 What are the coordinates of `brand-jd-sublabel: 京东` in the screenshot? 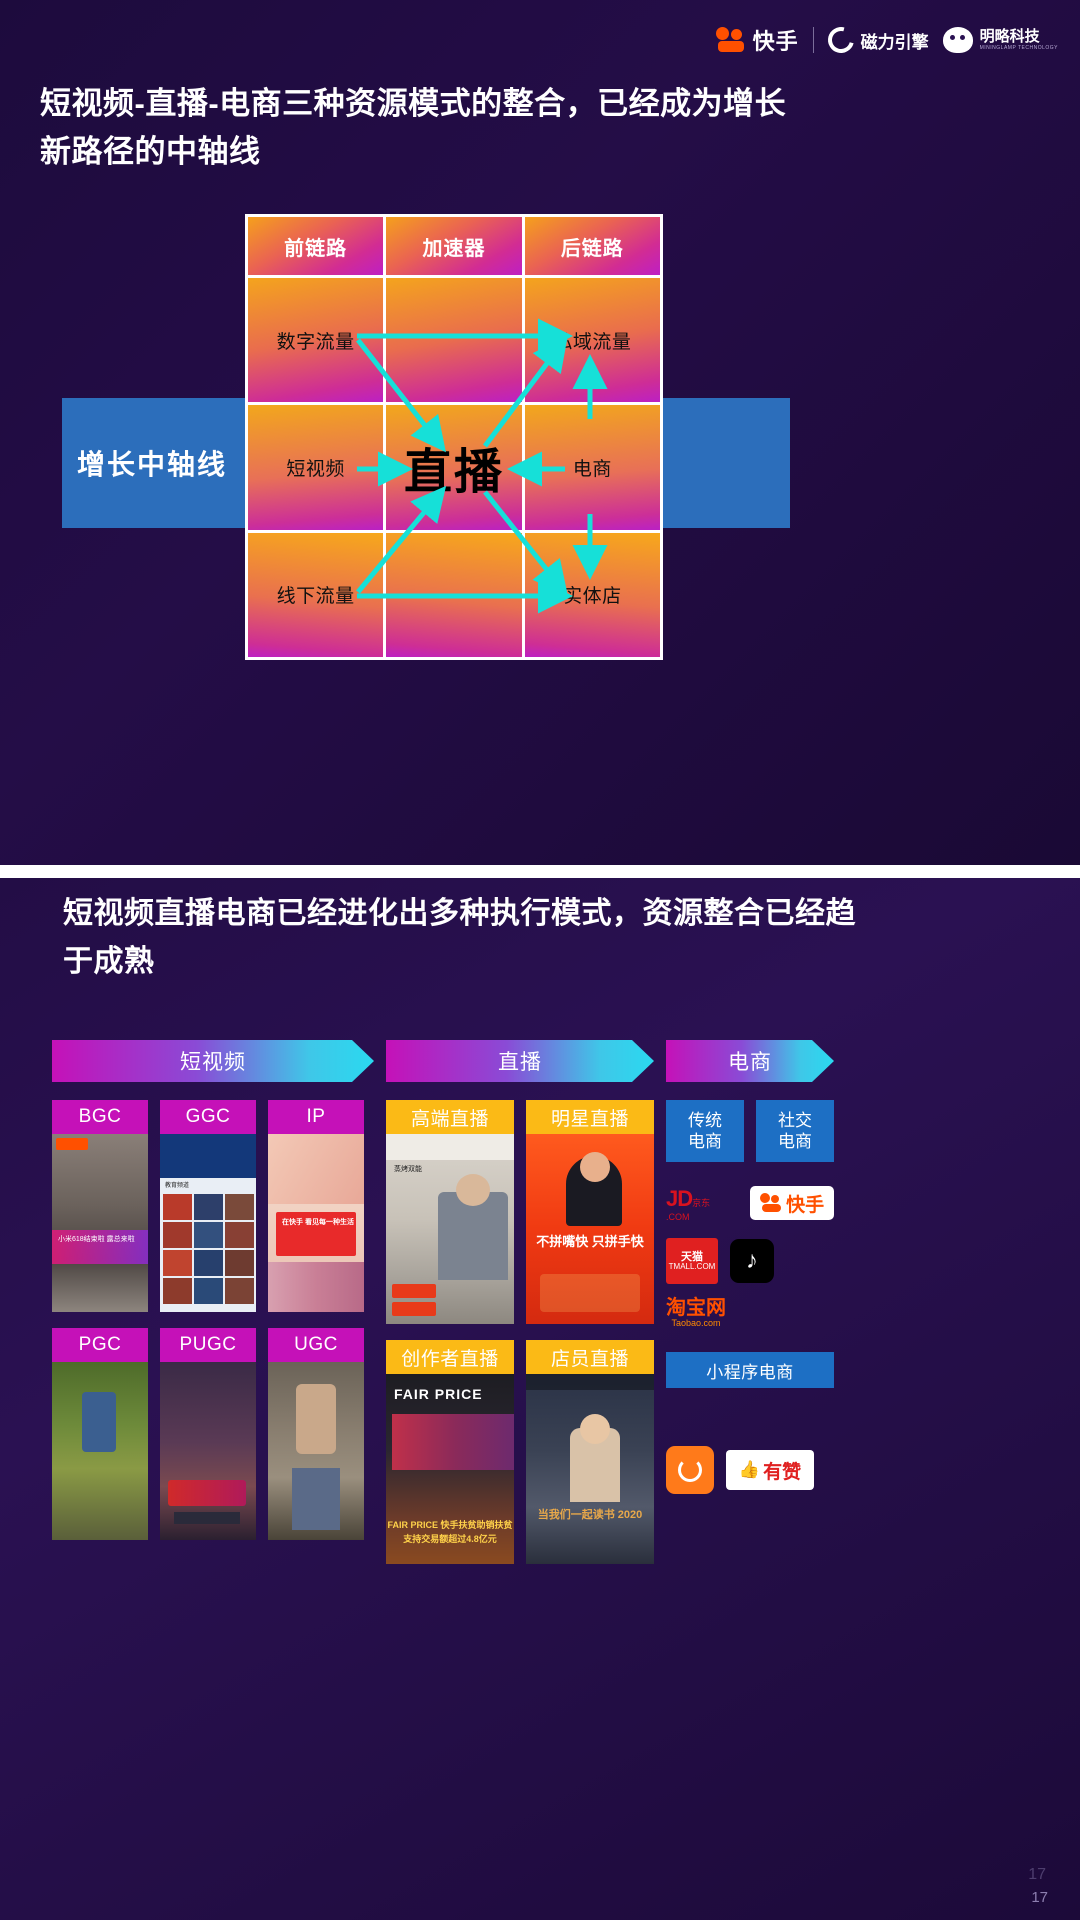 It's located at (701, 1203).